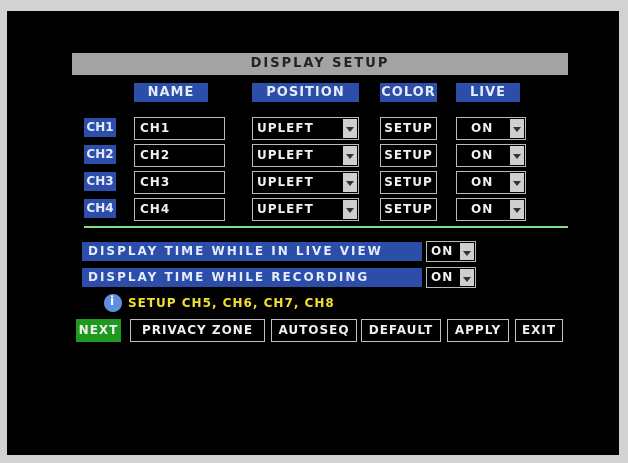 The image size is (628, 463). I want to click on color-setup-button-ch2: SETUP, so click(408, 155).